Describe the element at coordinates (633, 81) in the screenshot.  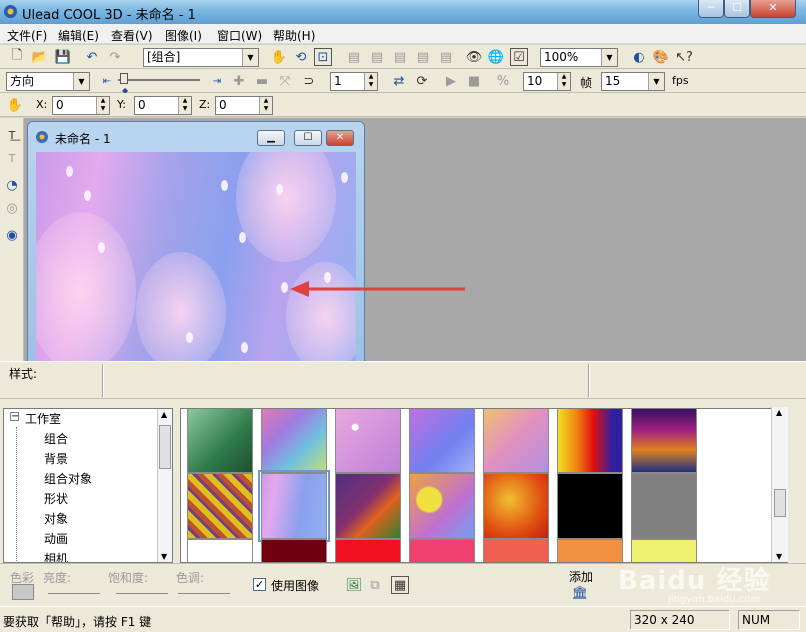
I see `fps-select: 15 ▼` at that location.